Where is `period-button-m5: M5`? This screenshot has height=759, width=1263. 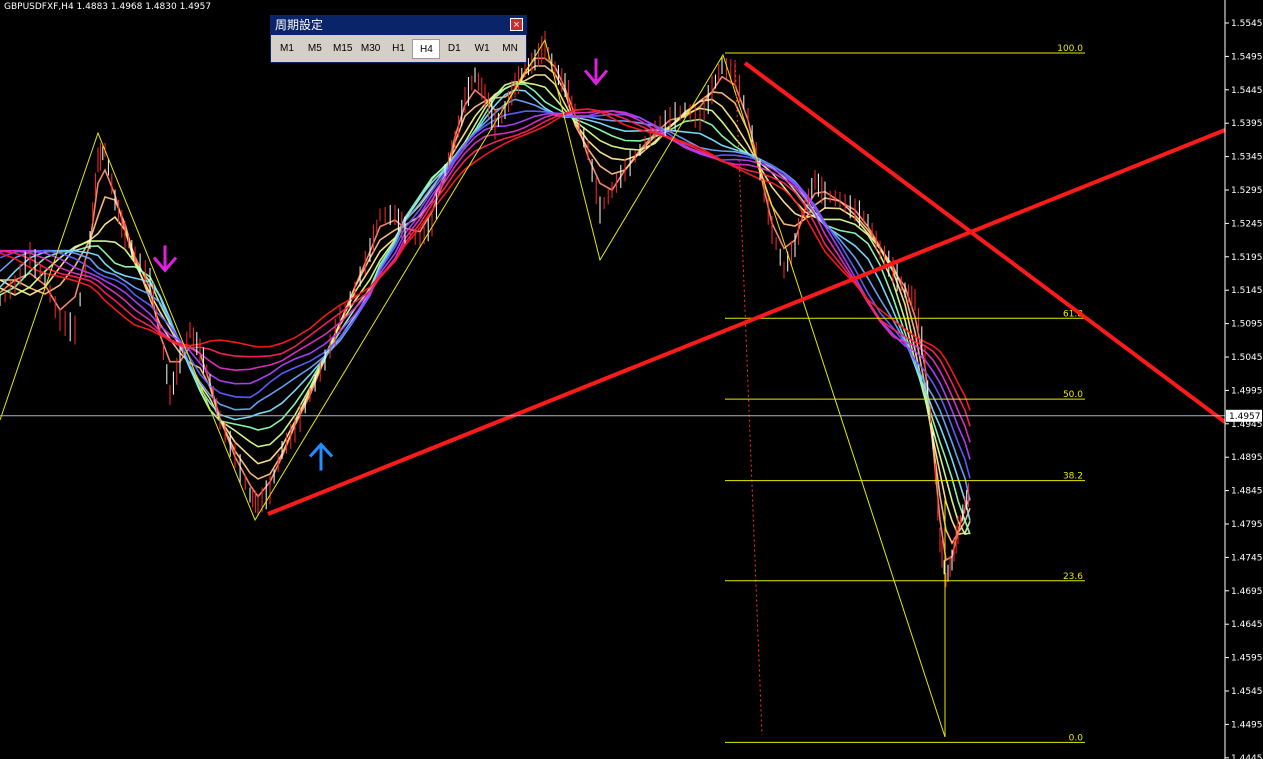
period-button-m5: M5 is located at coordinates (315, 49).